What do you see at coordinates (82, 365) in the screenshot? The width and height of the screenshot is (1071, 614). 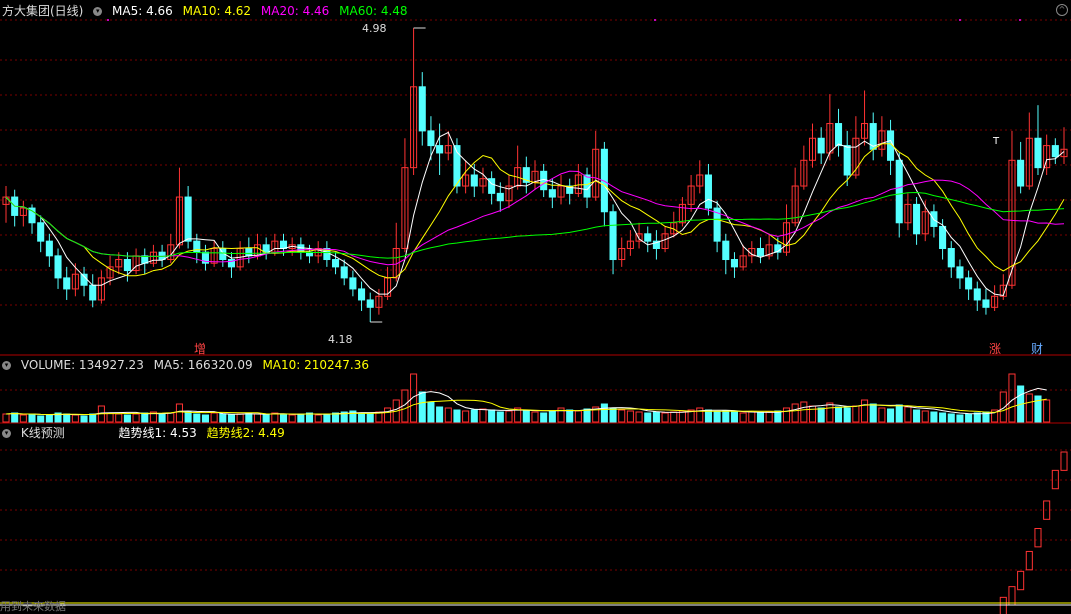 I see `volume-value: VOLUME: 134927.23` at bounding box center [82, 365].